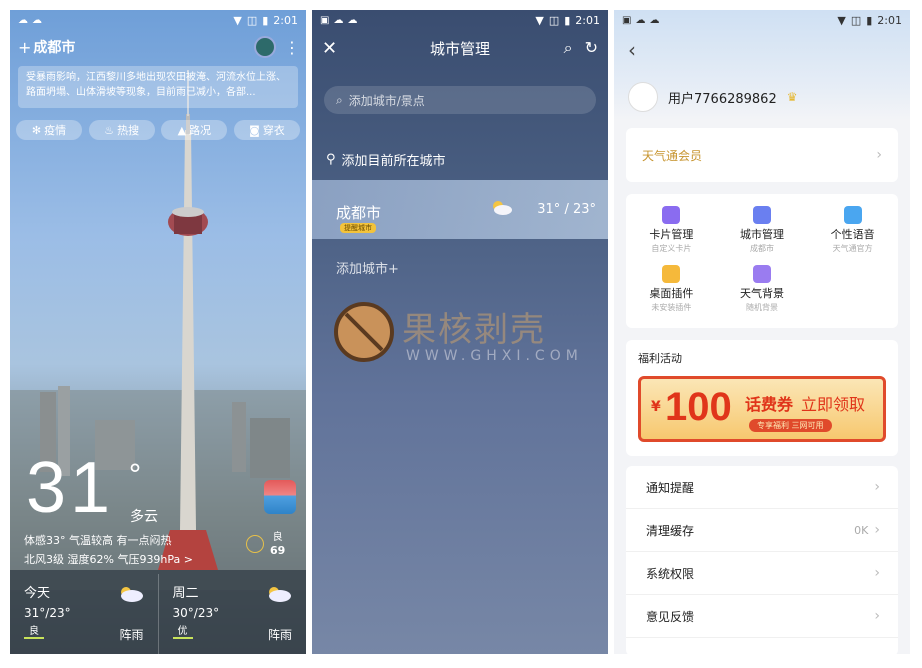 Image resolution: width=922 pixels, height=668 pixels. What do you see at coordinates (386, 100) in the screenshot?
I see `search-placeholder: 添加城市/景点` at bounding box center [386, 100].